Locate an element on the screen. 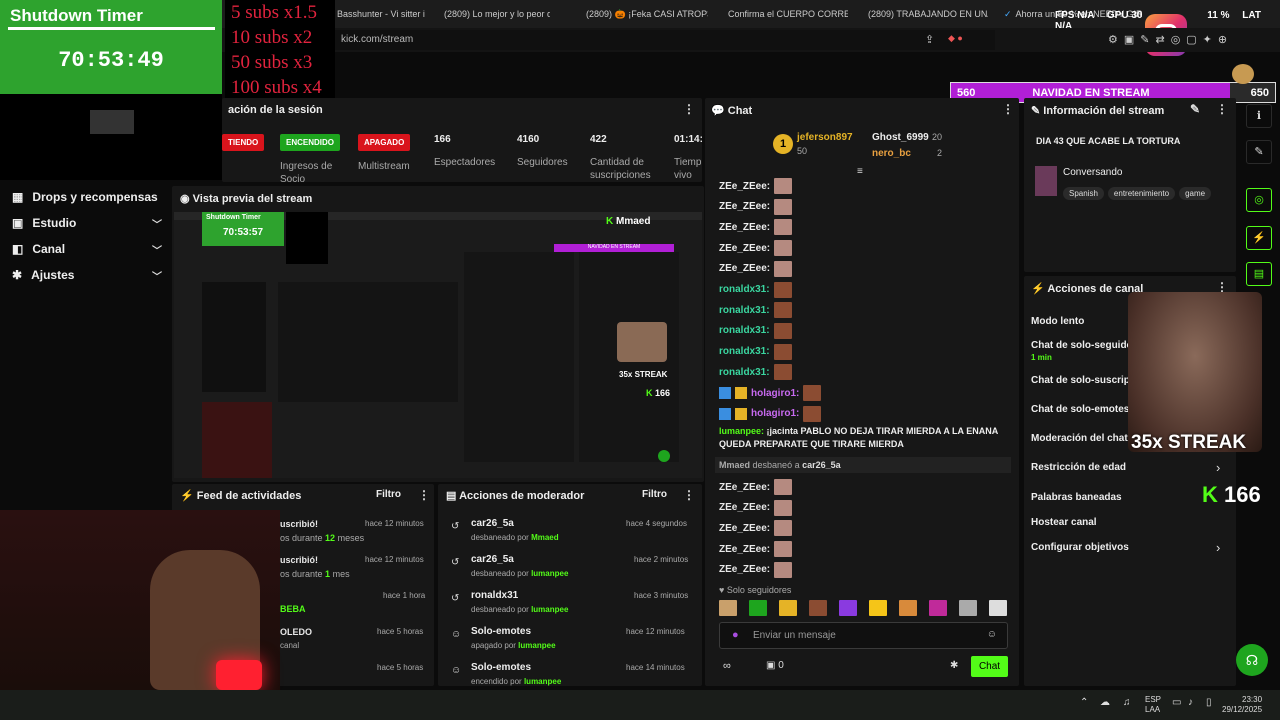  url-text: kick.com/stream is located at coordinates (377, 39).